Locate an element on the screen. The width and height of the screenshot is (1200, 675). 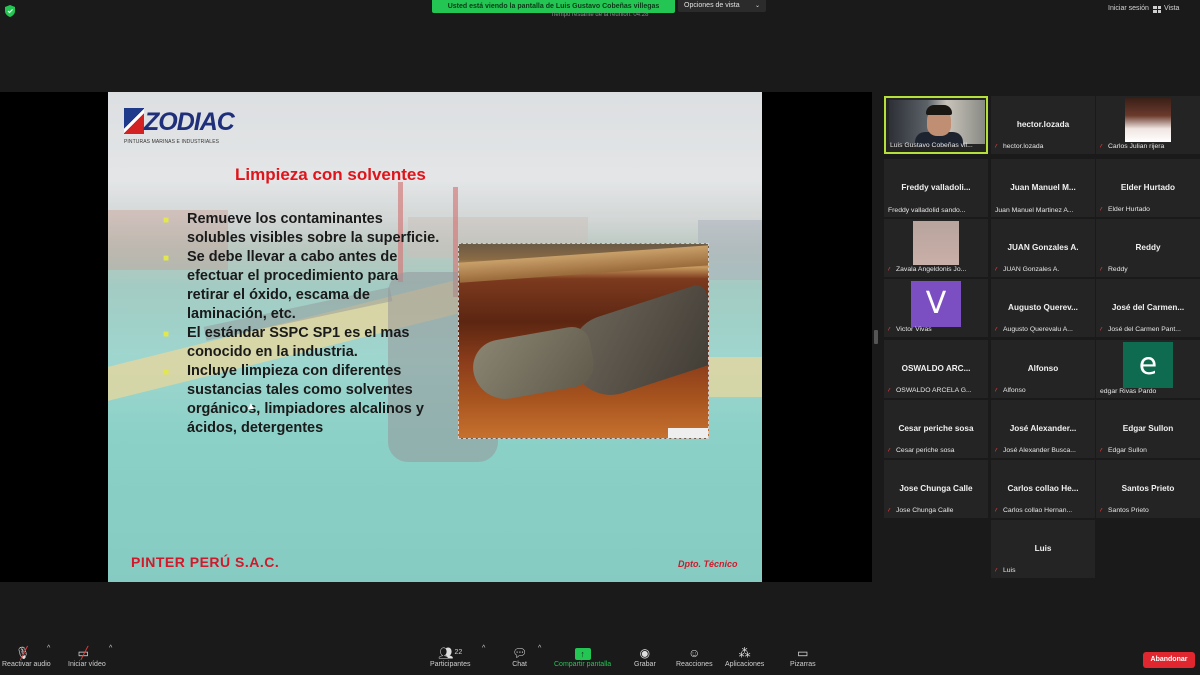
participant-name: Edgar Sullon is located at coordinates (1148, 428).